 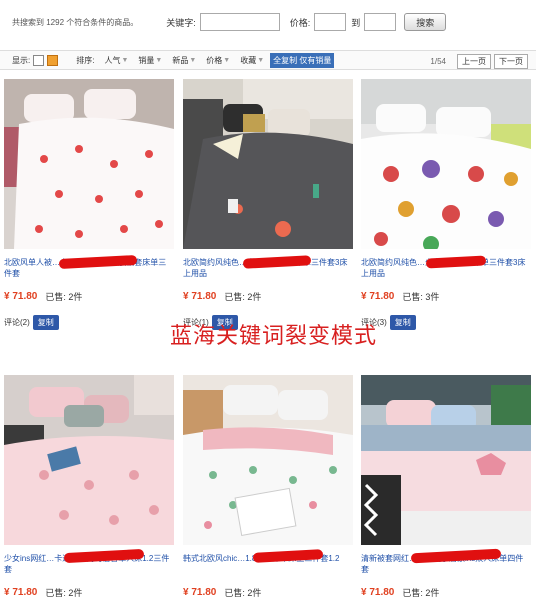 What do you see at coordinates (21, 60) in the screenshot?
I see `display-label: 显示:` at bounding box center [21, 60].